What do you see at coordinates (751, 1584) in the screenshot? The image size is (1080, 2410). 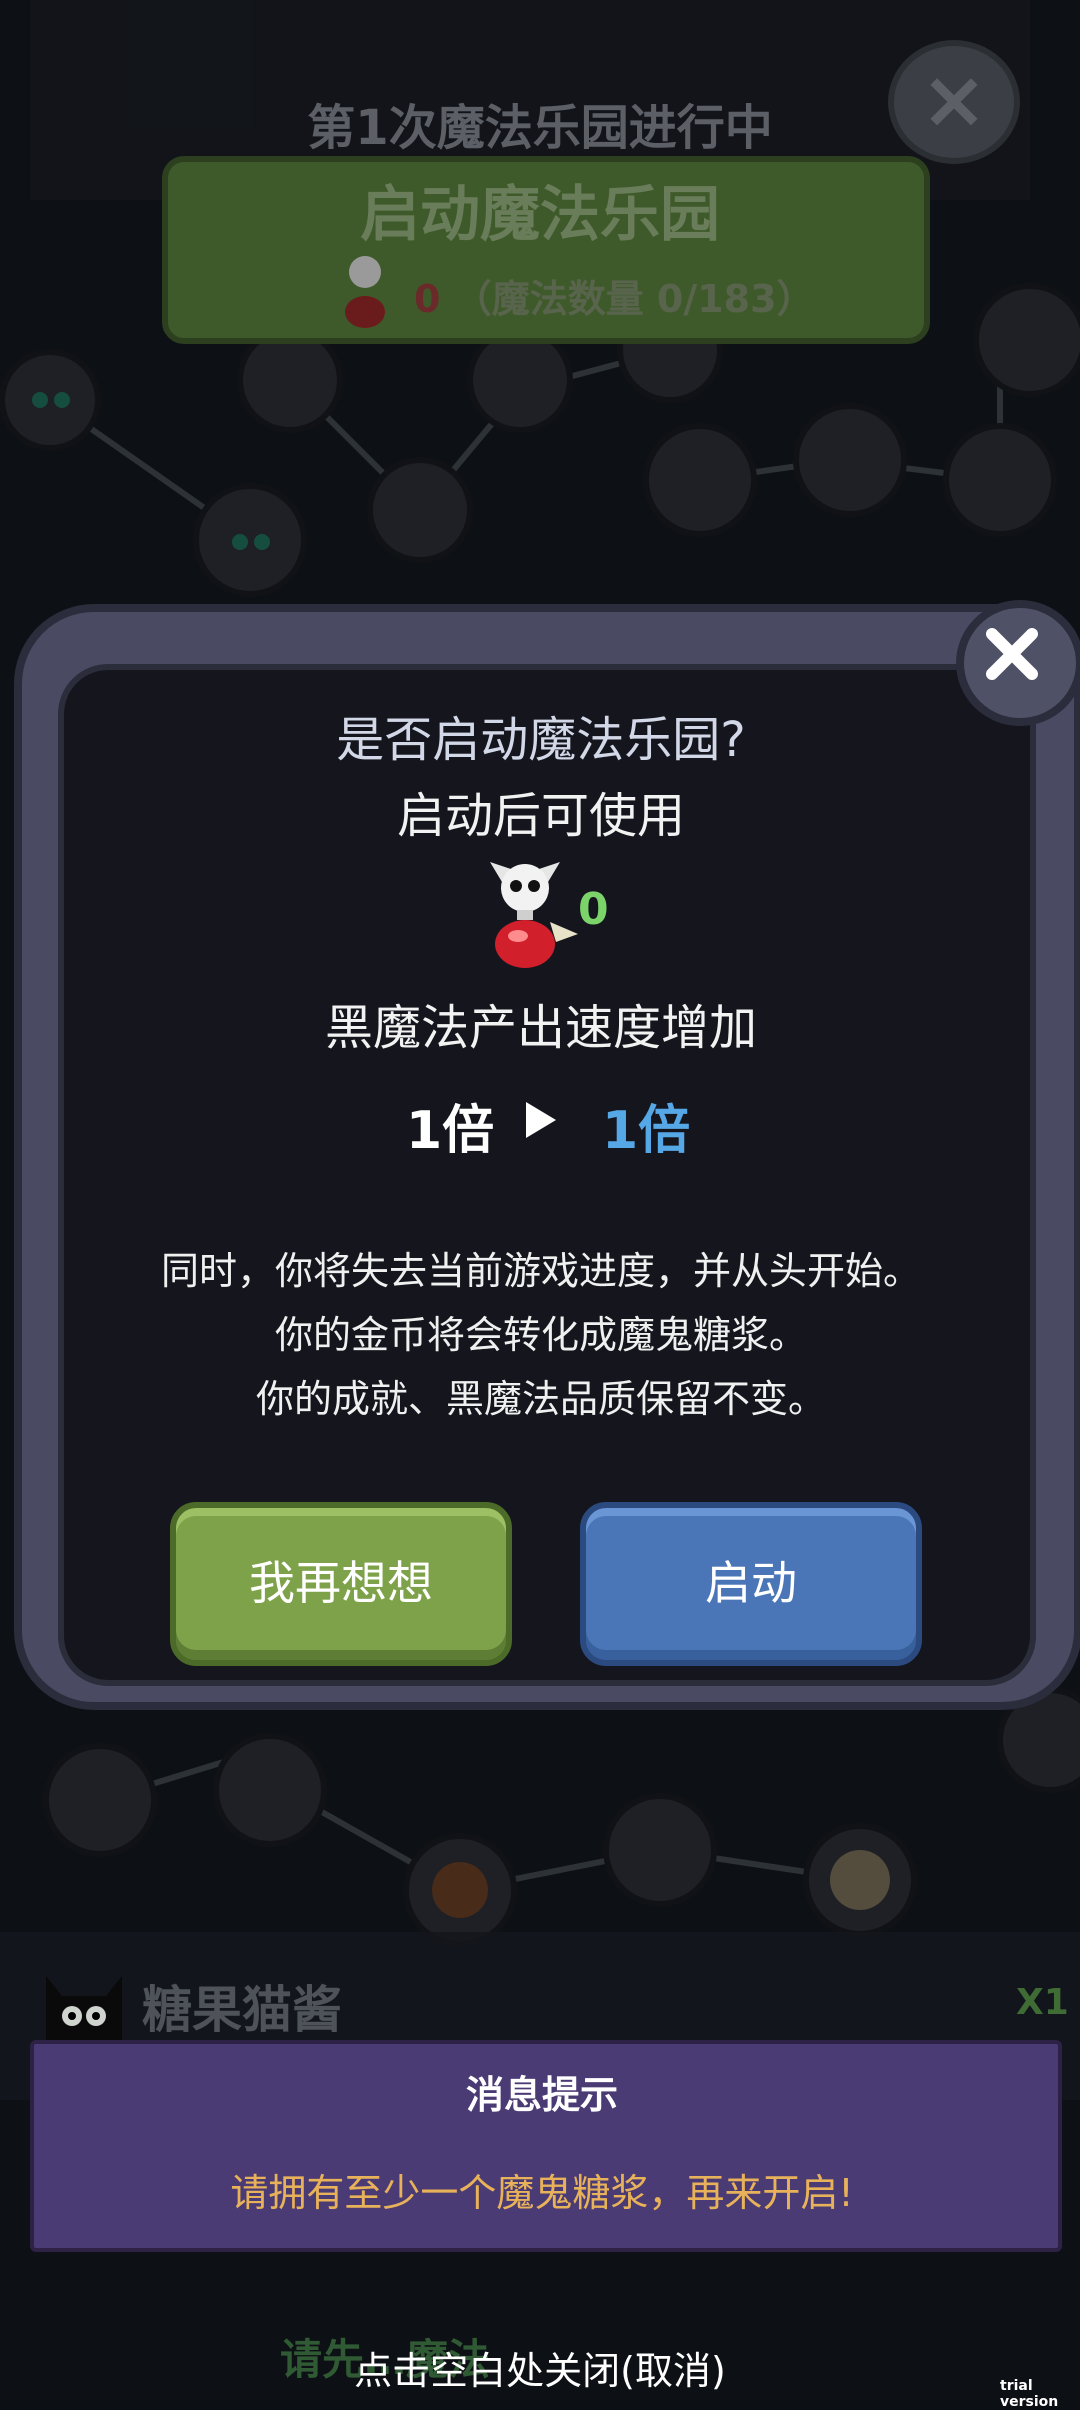 I see `start-button: 启动` at bounding box center [751, 1584].